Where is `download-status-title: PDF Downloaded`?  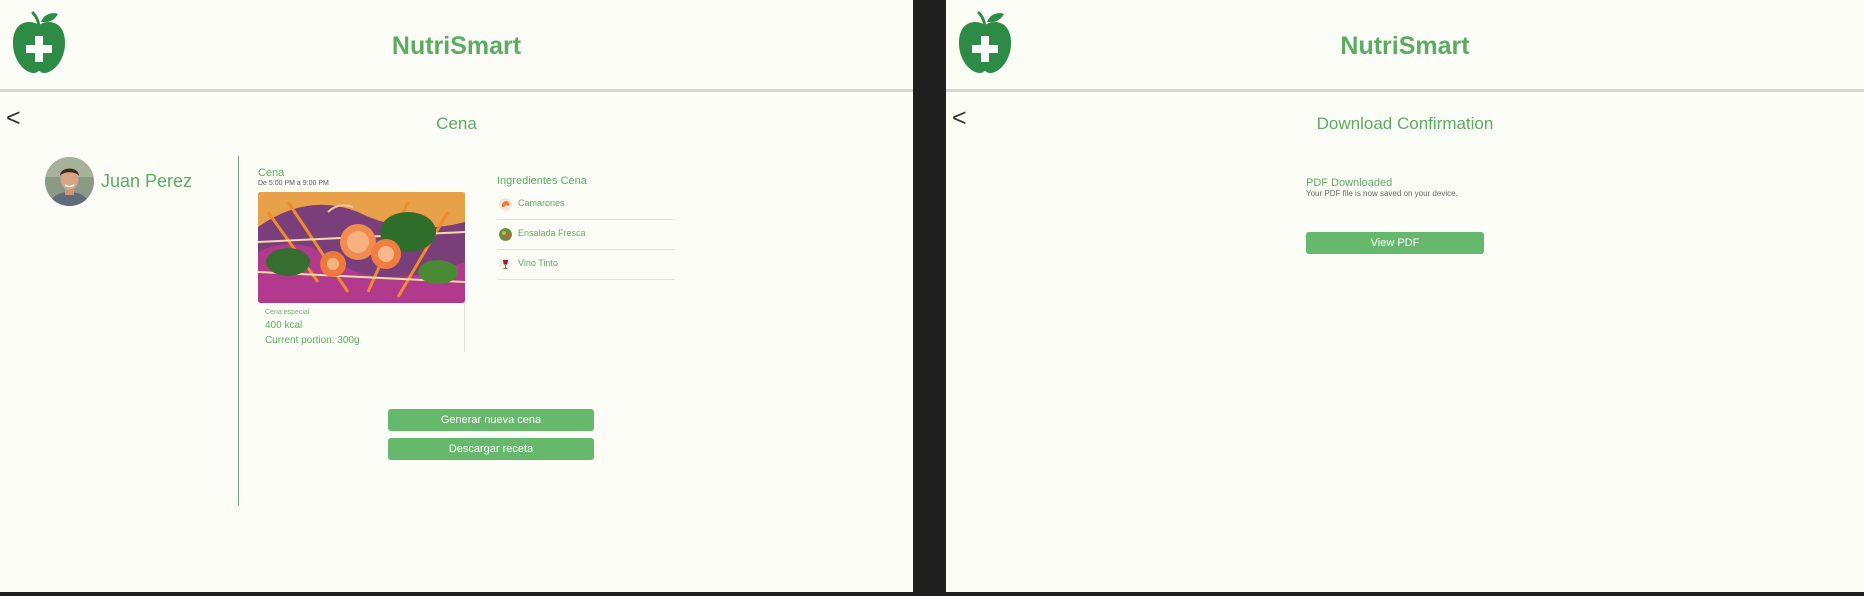
download-status-title: PDF Downloaded is located at coordinates (1349, 183).